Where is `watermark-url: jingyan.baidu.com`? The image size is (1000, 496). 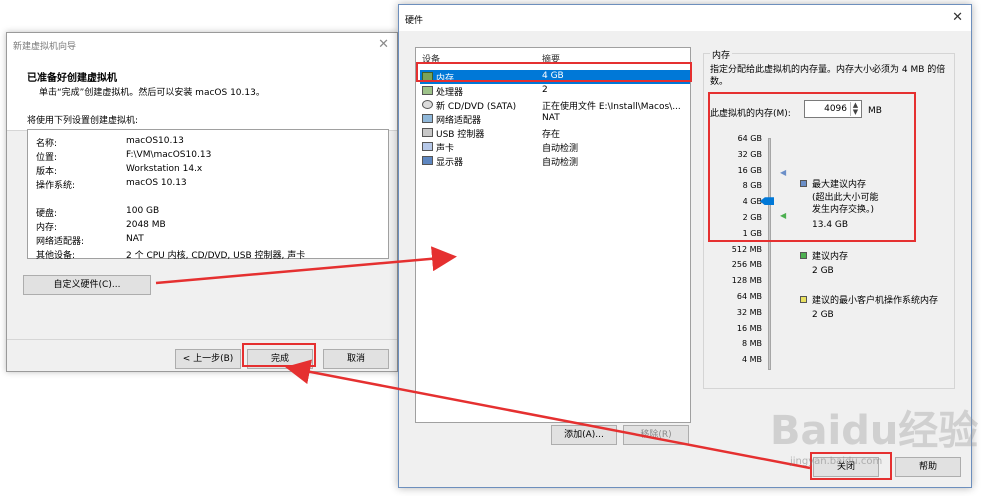
watermark-url: jingyan.baidu.com is located at coordinates (836, 461).